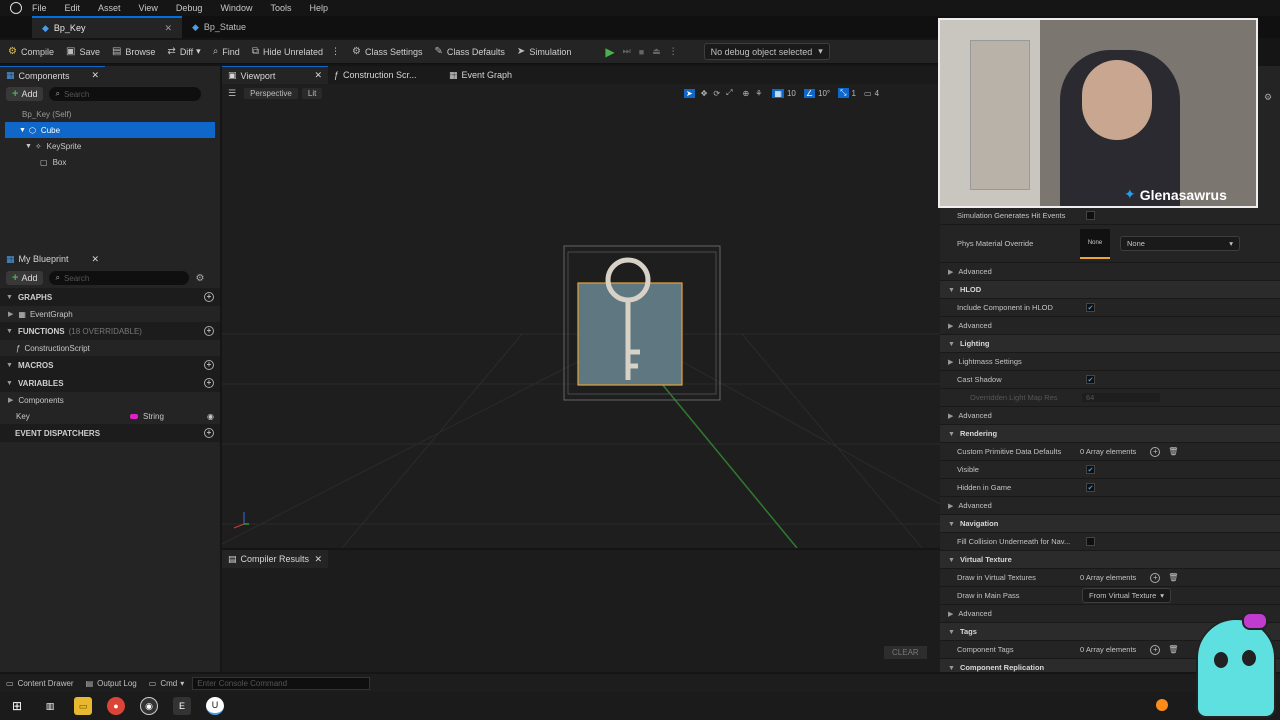 The height and width of the screenshot is (720, 1280). What do you see at coordinates (280, 8) in the screenshot?
I see `menu-item-tools: Tools` at bounding box center [280, 8].